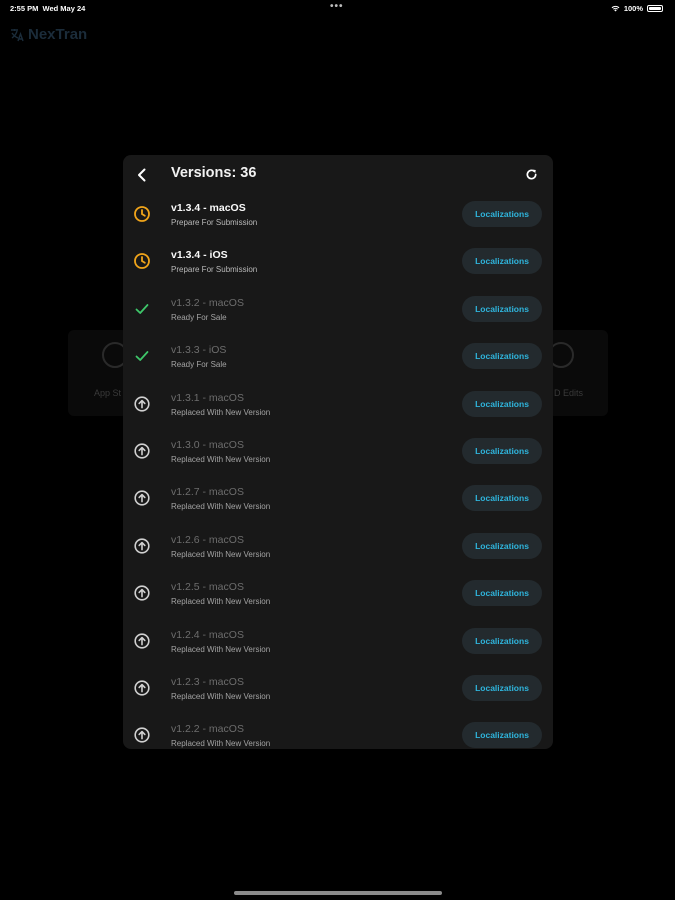 The width and height of the screenshot is (675, 900). I want to click on refresh-button, so click(531, 174).